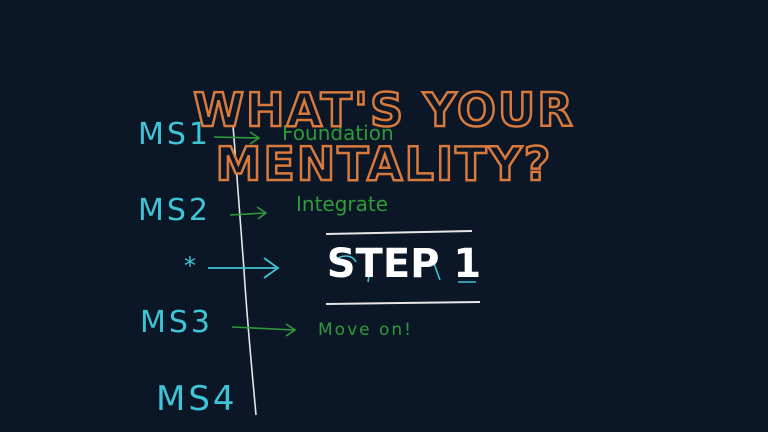 The height and width of the screenshot is (432, 768). I want to click on step-top-rule, so click(399, 232).